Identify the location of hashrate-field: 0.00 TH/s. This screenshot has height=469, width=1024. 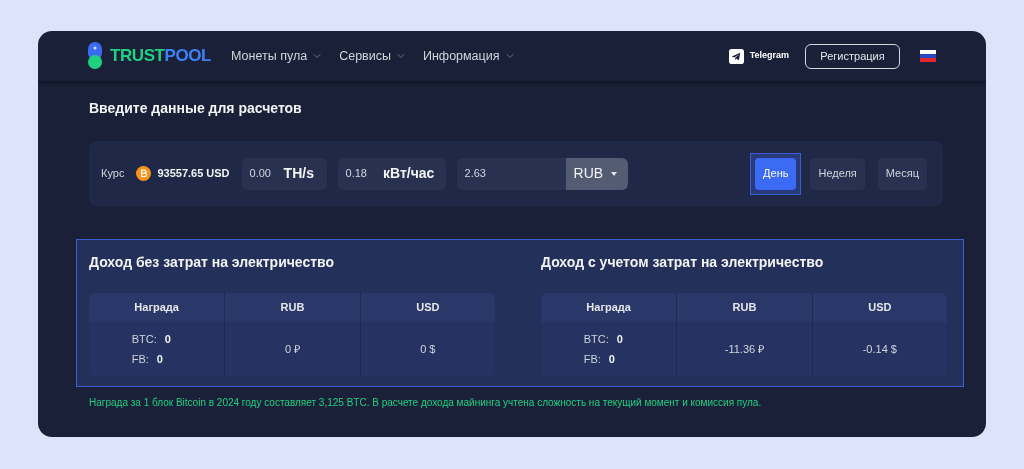
(284, 173).